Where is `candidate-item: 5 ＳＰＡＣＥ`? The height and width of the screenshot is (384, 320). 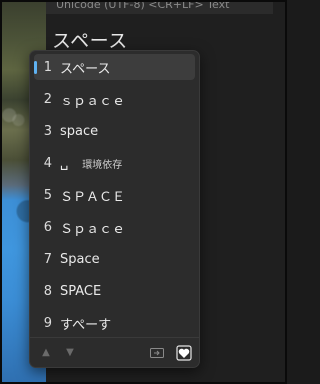
candidate-item: 5 ＳＰＡＣＥ is located at coordinates (114, 195).